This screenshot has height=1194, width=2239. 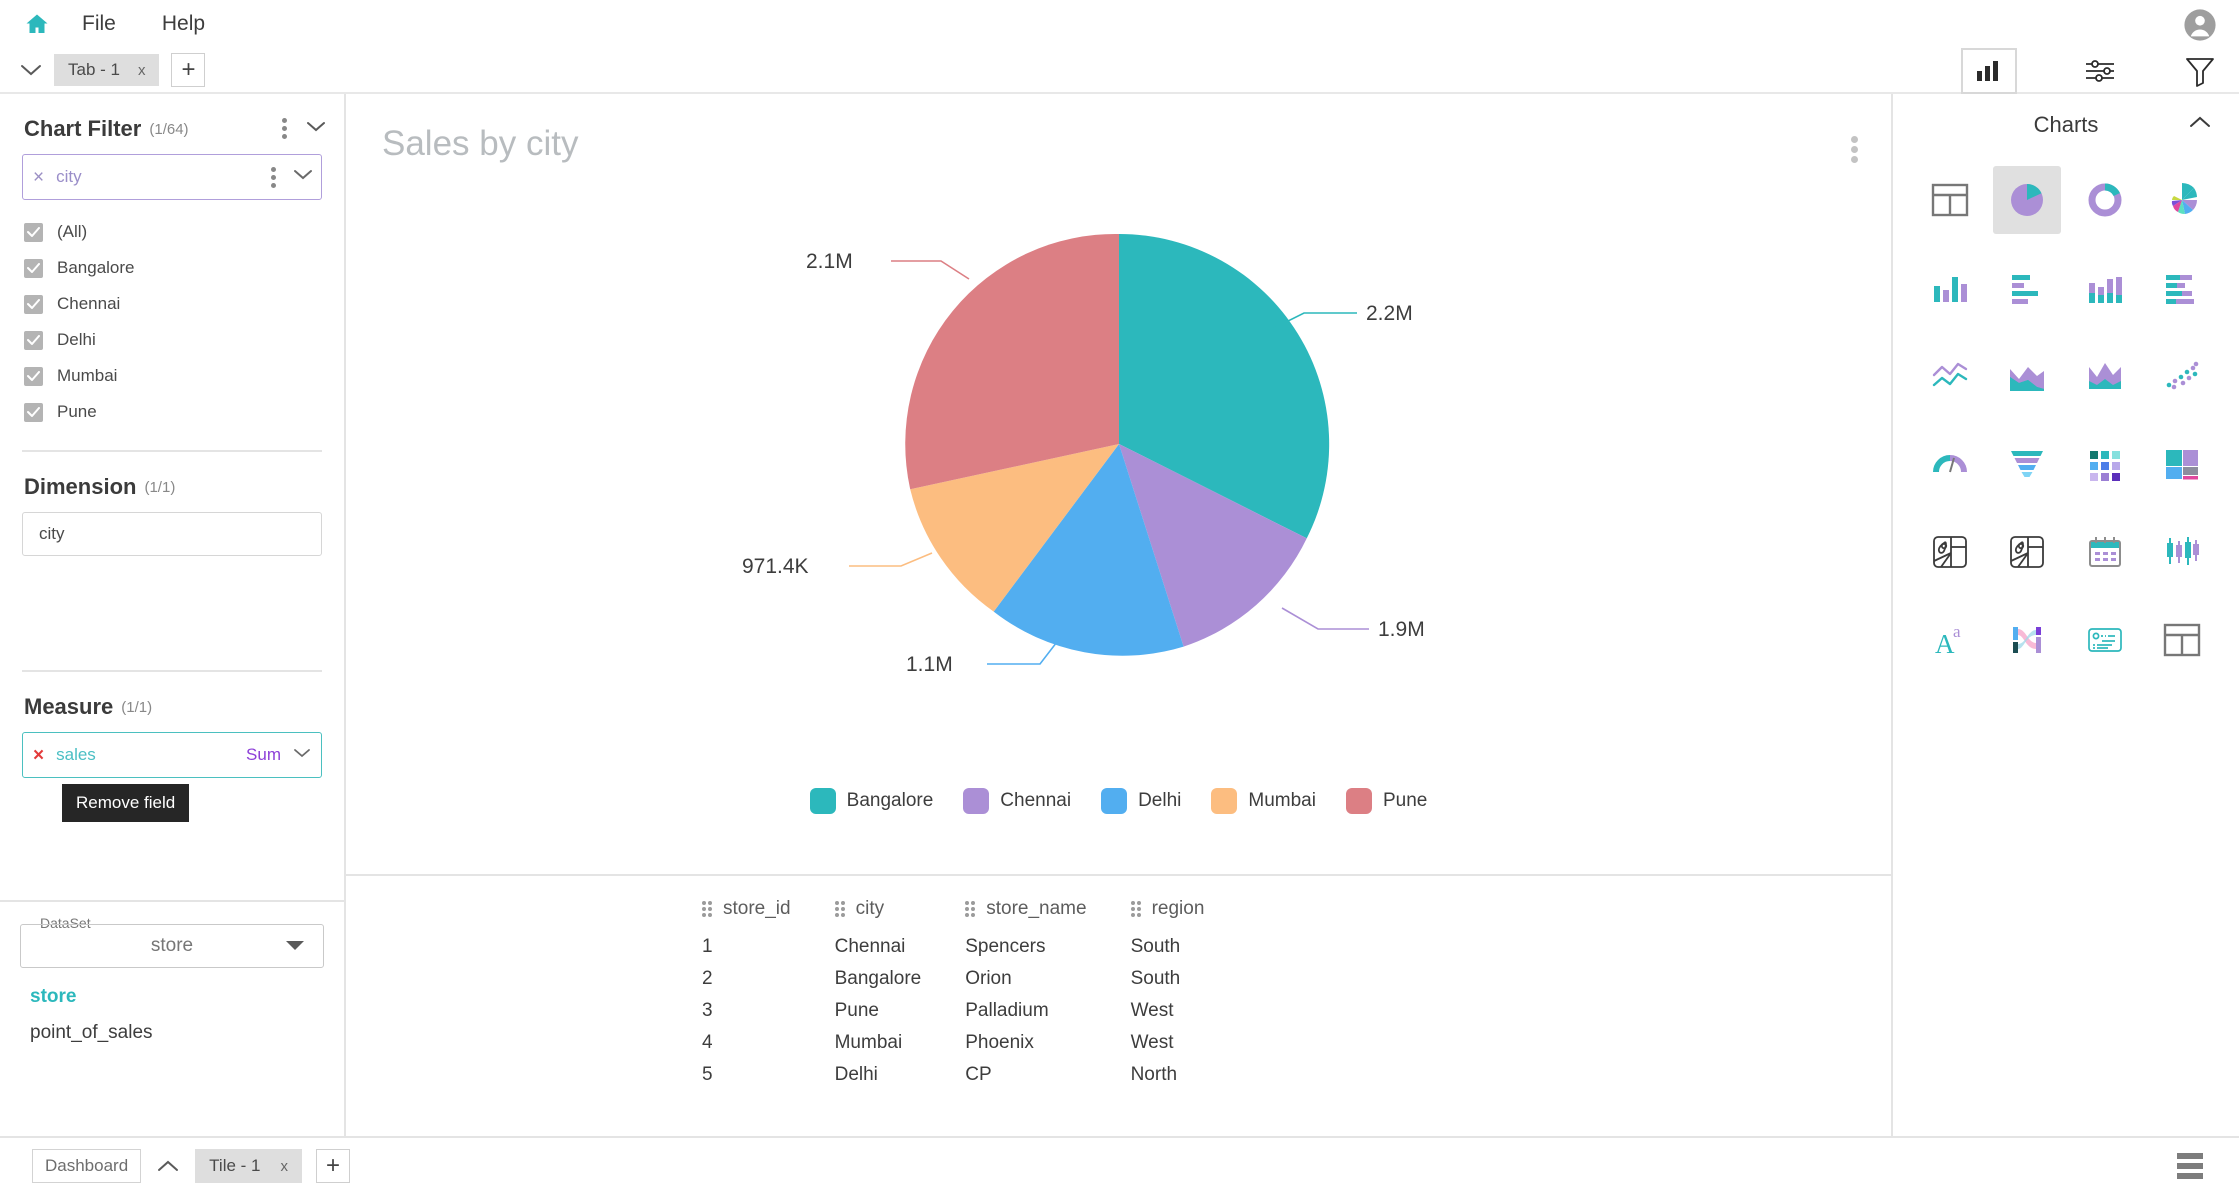 I want to click on dataset-select: store, so click(x=172, y=946).